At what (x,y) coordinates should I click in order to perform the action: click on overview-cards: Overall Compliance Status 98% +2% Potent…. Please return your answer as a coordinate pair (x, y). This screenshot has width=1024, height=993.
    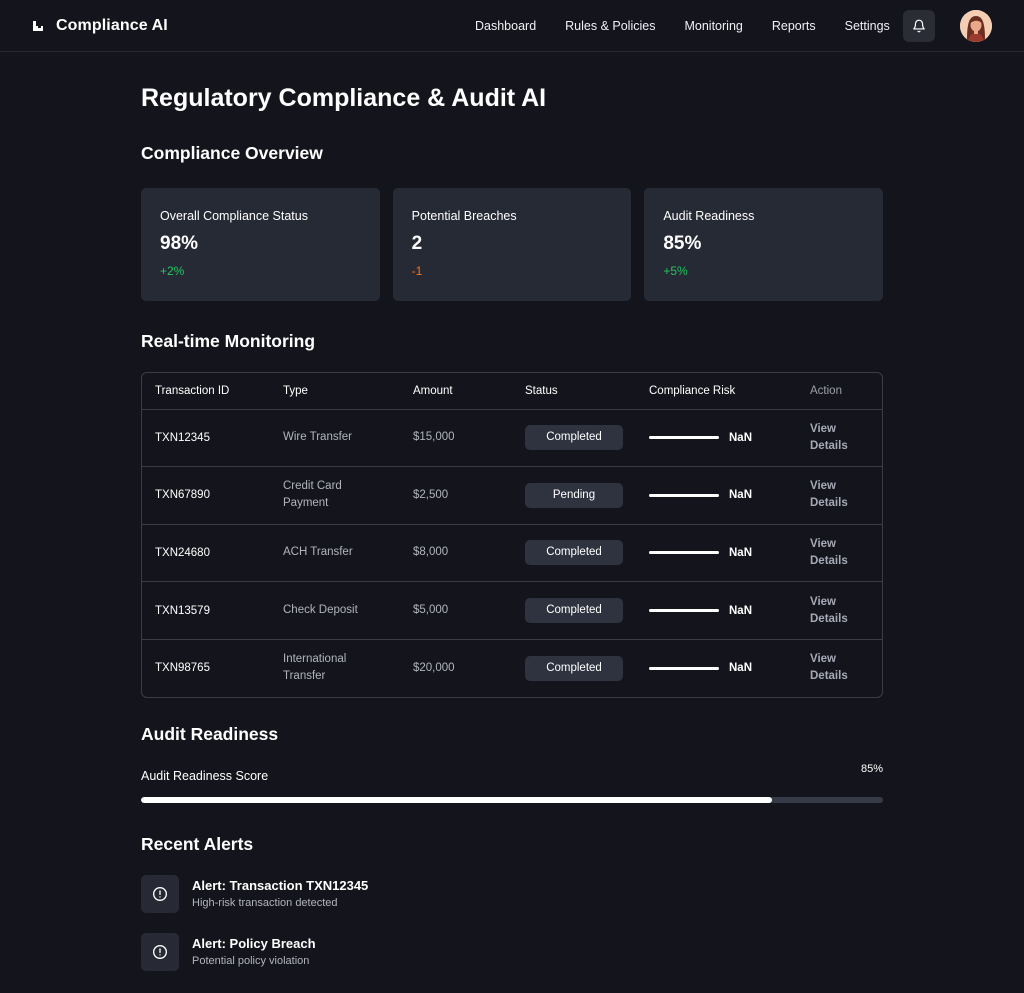
    Looking at the image, I should click on (512, 244).